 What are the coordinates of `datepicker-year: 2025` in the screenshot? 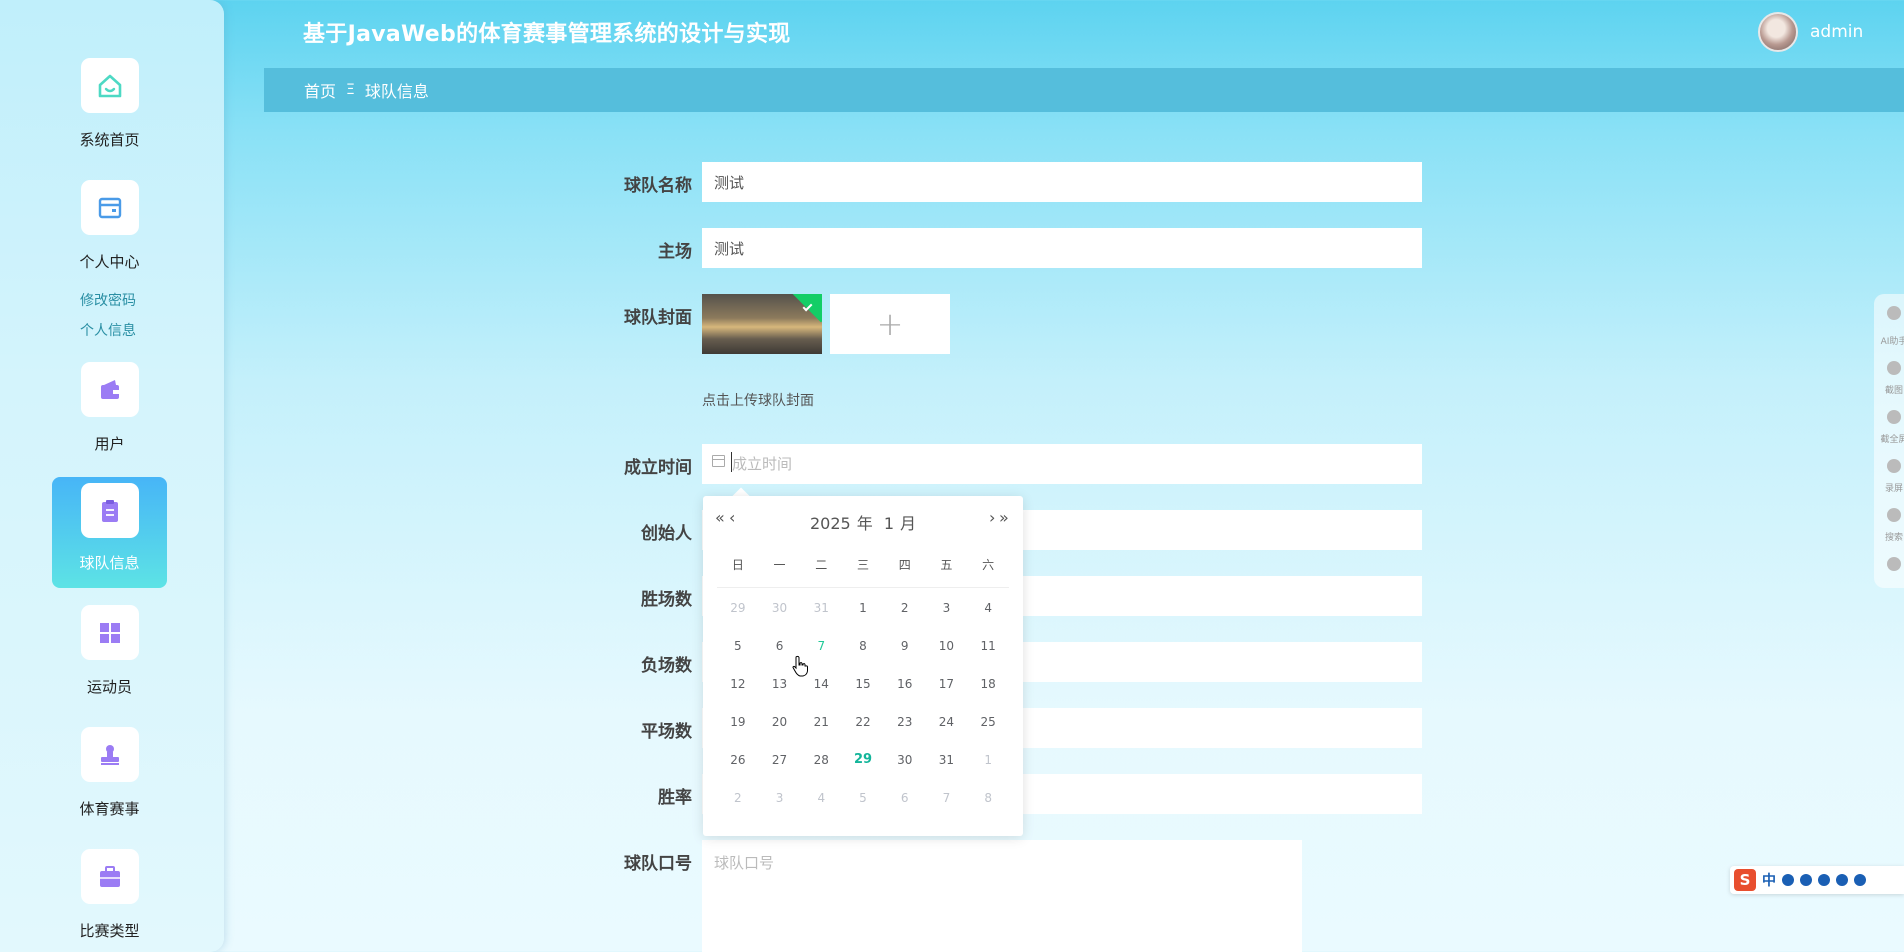 It's located at (830, 523).